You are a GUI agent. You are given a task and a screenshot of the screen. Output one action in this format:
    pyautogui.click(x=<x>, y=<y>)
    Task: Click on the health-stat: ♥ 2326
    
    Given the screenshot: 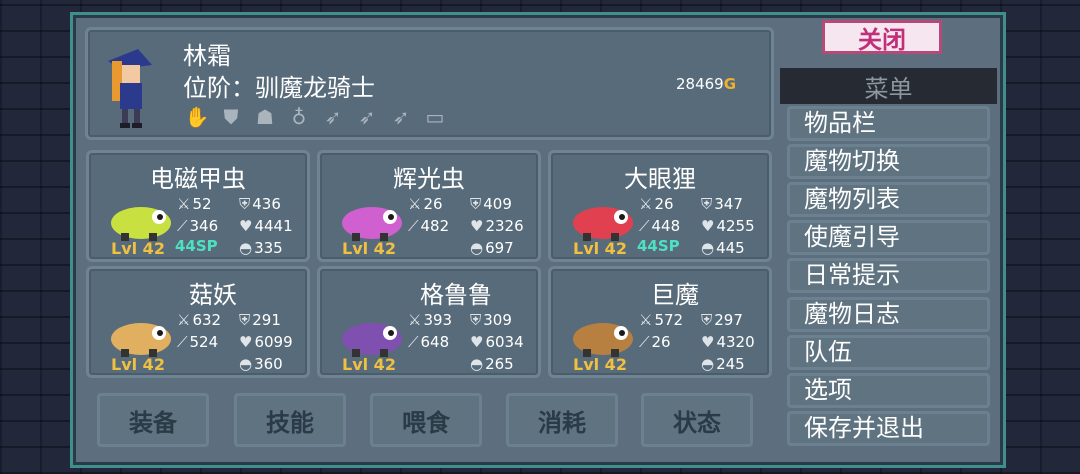 What is the action you would take?
    pyautogui.click(x=497, y=226)
    